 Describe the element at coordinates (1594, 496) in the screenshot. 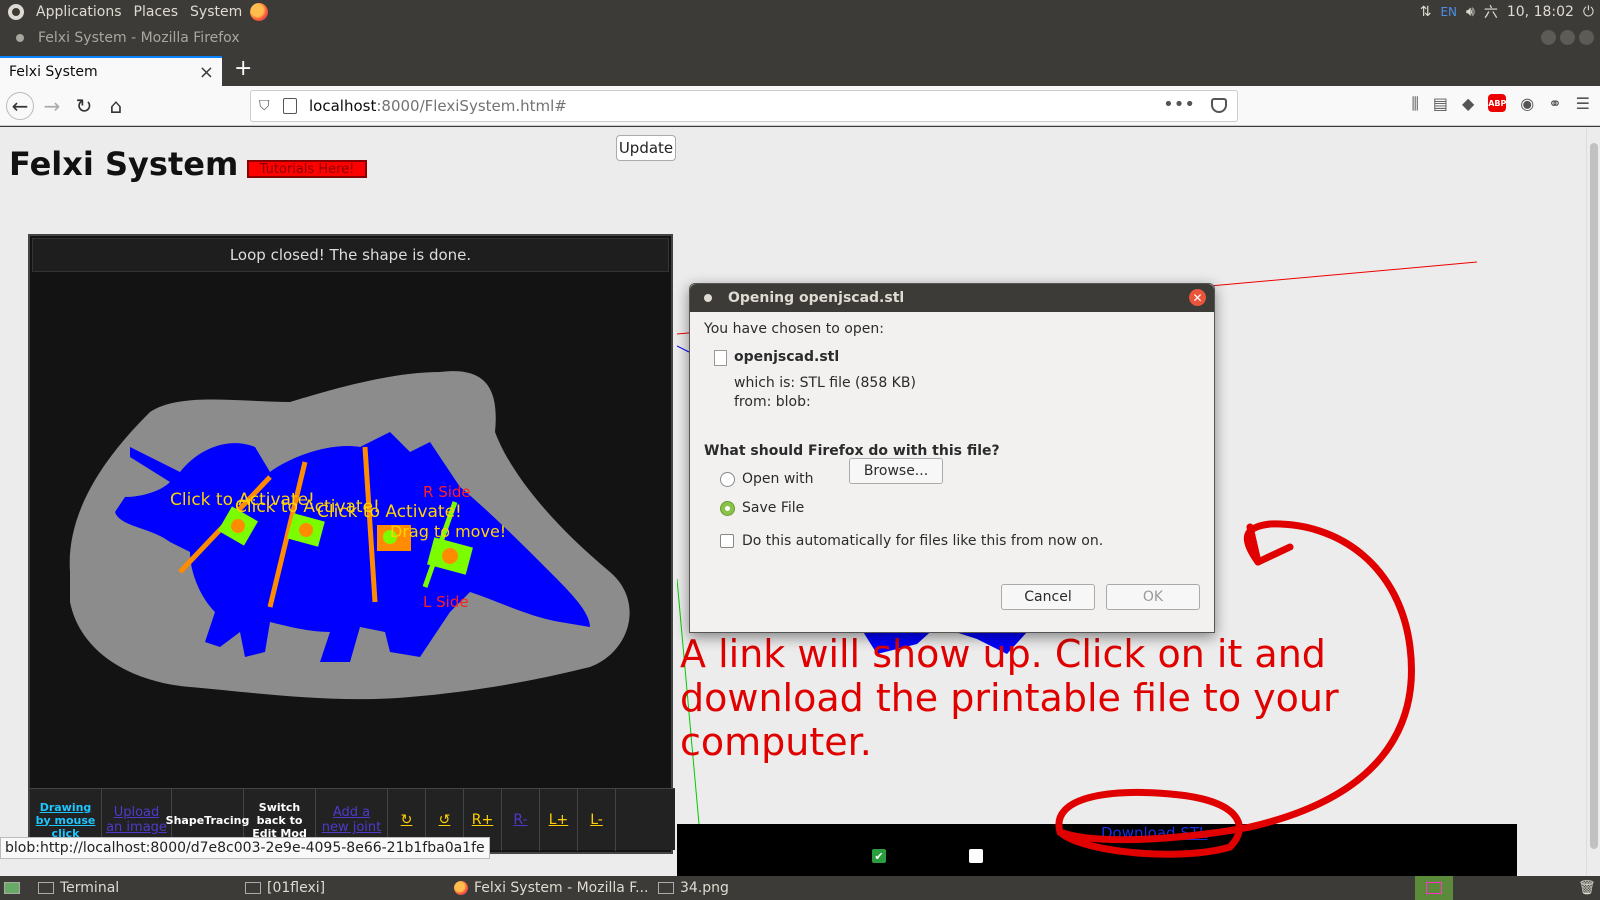

I see `scrollbar-thumb` at that location.